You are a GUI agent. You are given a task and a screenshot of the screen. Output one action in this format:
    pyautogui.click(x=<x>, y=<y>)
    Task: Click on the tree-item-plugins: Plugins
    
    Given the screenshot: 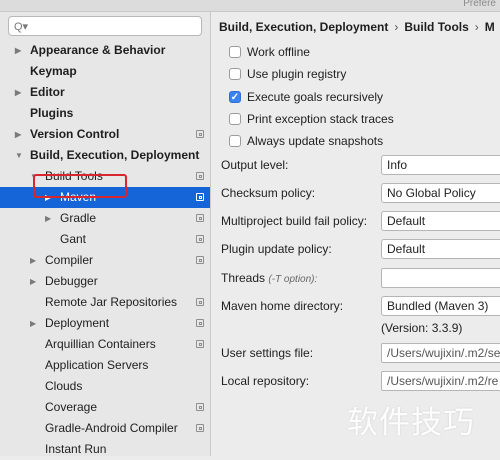 What is the action you would take?
    pyautogui.click(x=105, y=113)
    